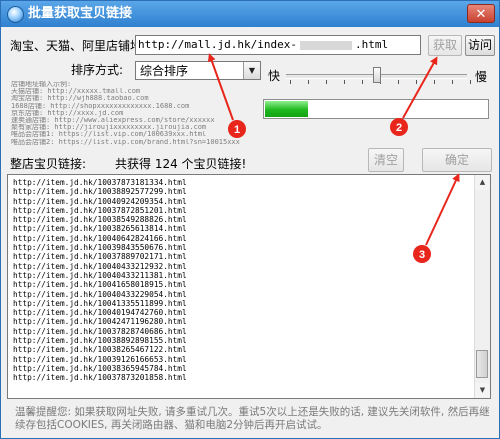  Describe the element at coordinates (100, 257) in the screenshot. I see `link-line: http://item.jd.hk/10037889702171.html` at that location.